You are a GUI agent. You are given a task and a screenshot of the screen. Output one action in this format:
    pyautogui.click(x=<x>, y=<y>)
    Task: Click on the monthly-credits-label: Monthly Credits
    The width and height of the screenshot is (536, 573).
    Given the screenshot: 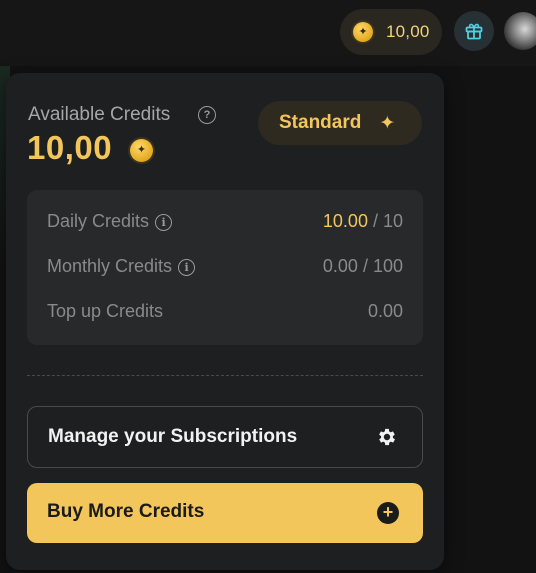 What is the action you would take?
    pyautogui.click(x=110, y=266)
    